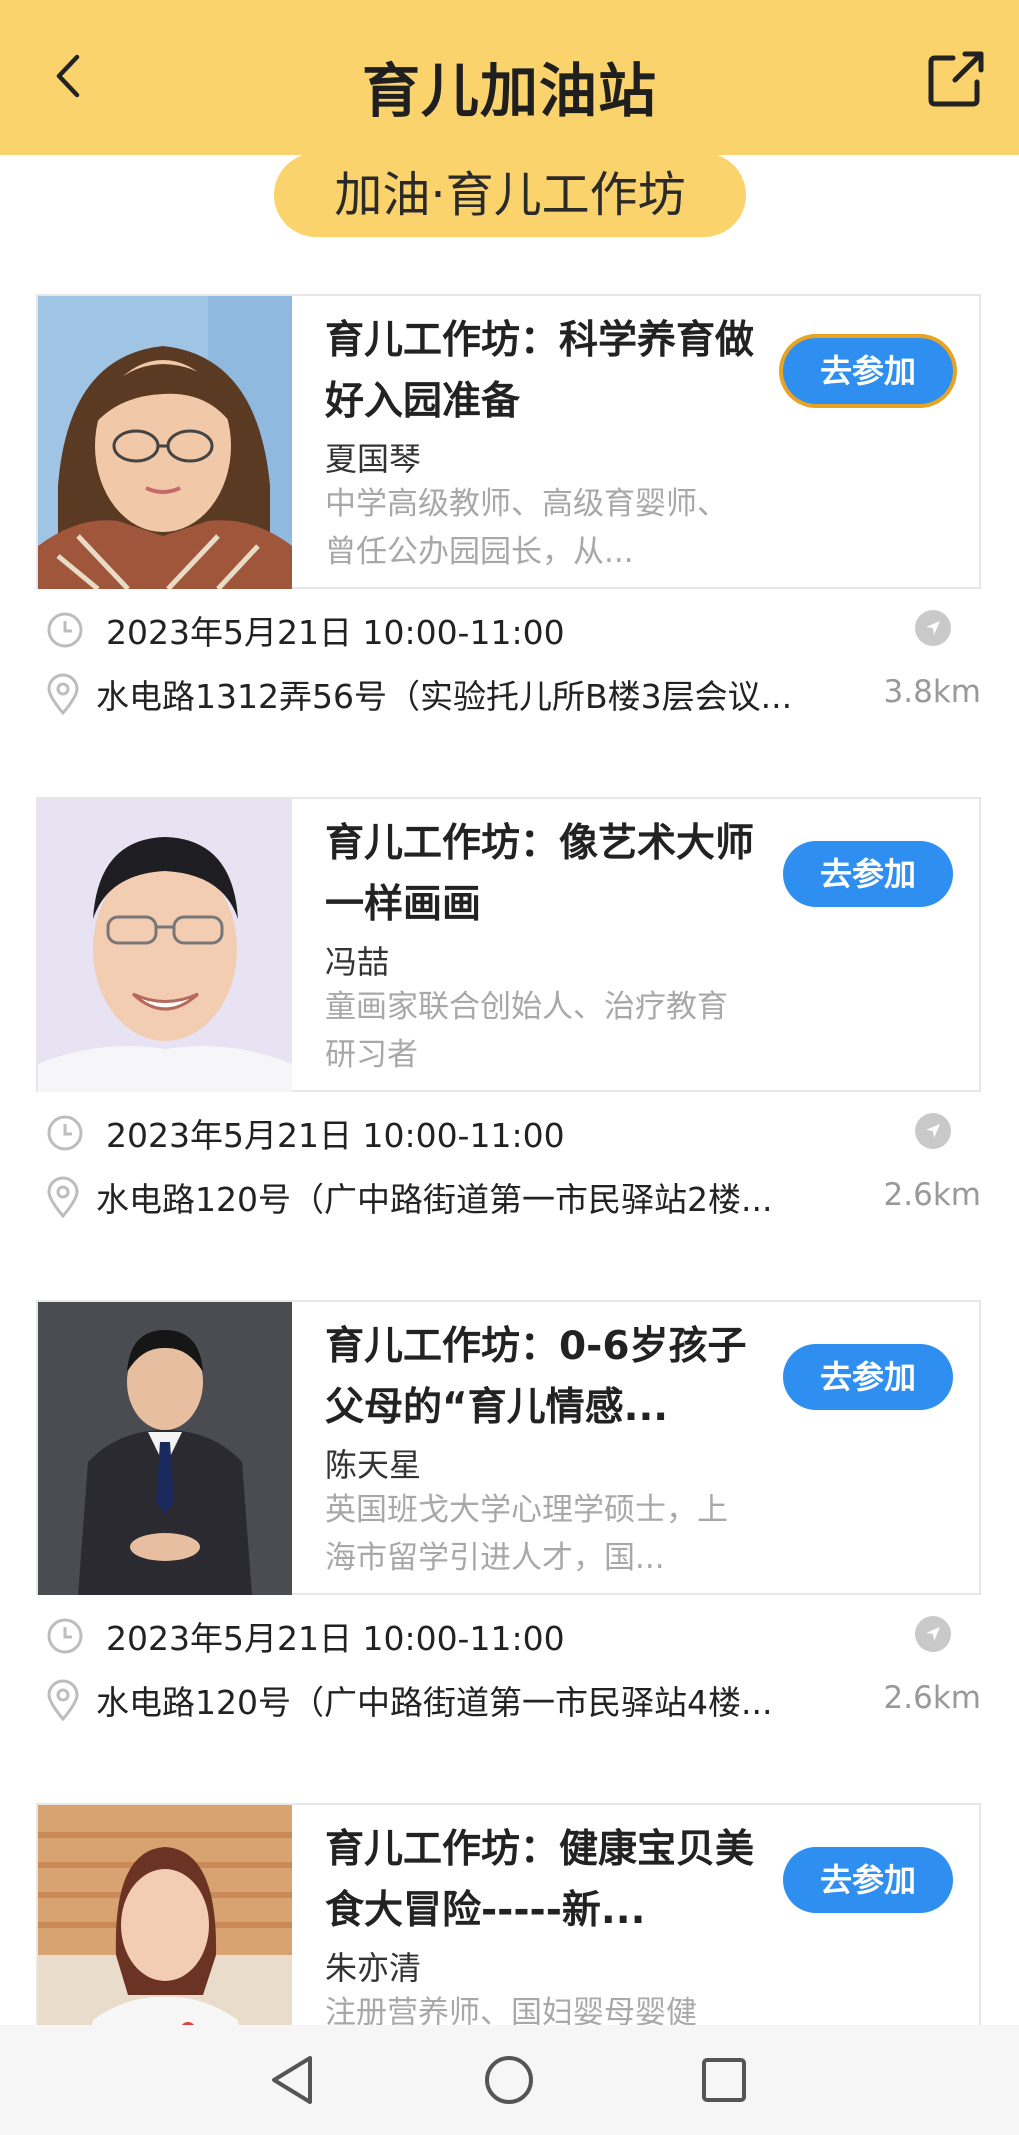 The image size is (1019, 2135). Describe the element at coordinates (508, 944) in the screenshot. I see `workshop-card: 育儿工作坊：像艺术大师一样画画 冯喆 童画家联合创始人、治疗教育研习者 去参加` at that location.